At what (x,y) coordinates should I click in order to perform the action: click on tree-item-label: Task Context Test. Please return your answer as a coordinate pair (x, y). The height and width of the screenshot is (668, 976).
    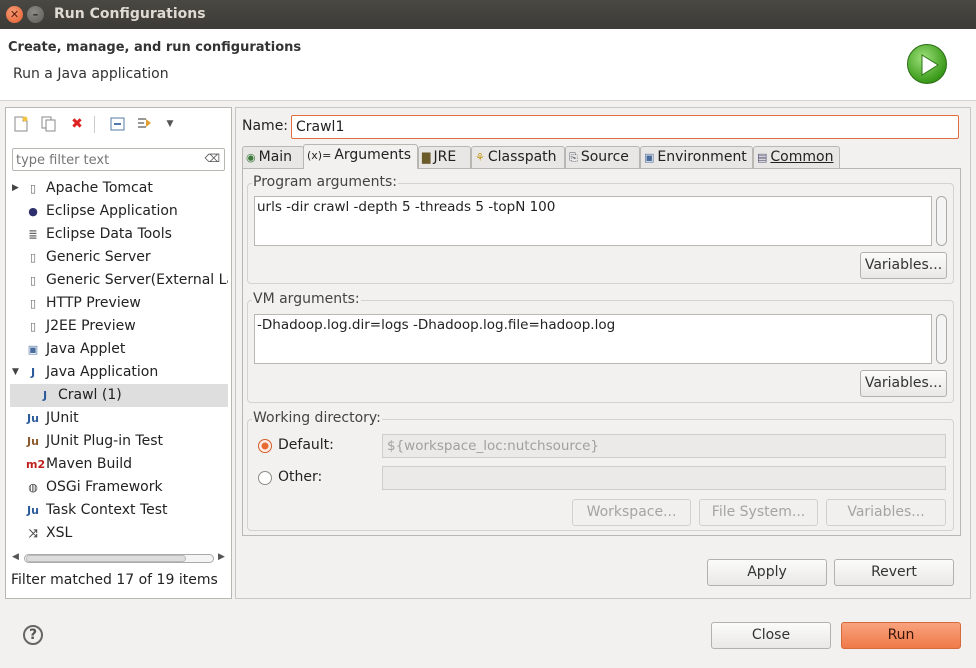
    Looking at the image, I should click on (107, 510).